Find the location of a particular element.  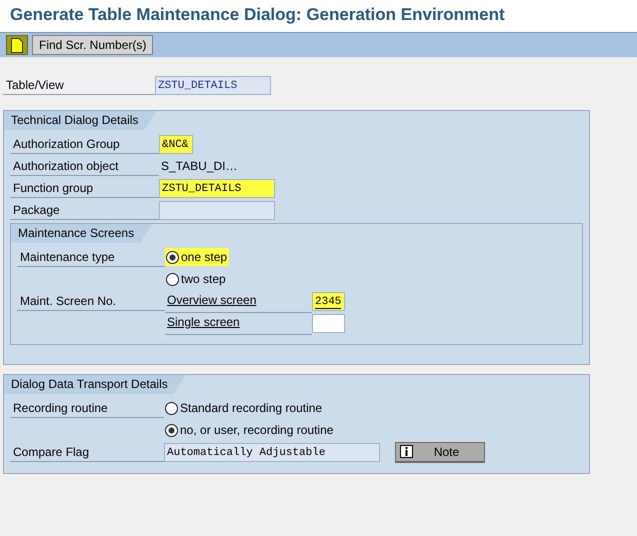

create-button is located at coordinates (17, 45).